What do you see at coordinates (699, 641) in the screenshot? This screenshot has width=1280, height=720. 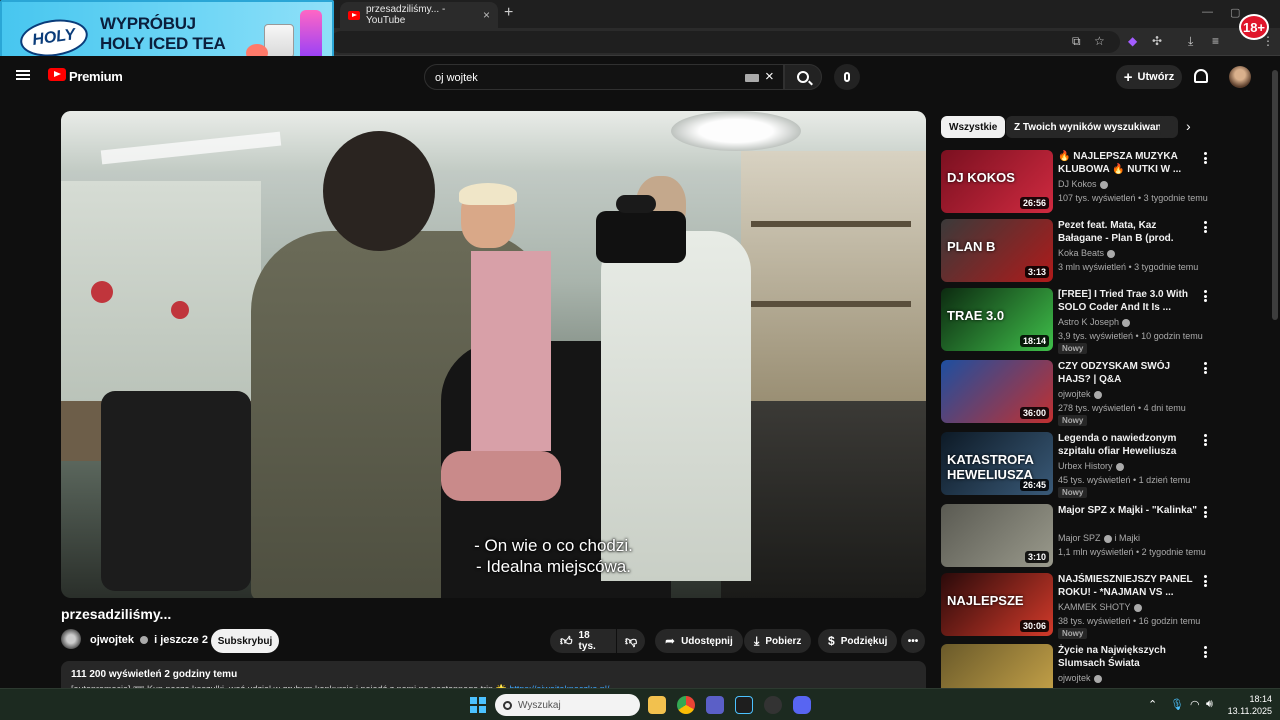 I see `share-button: ➦ Udostępnij` at bounding box center [699, 641].